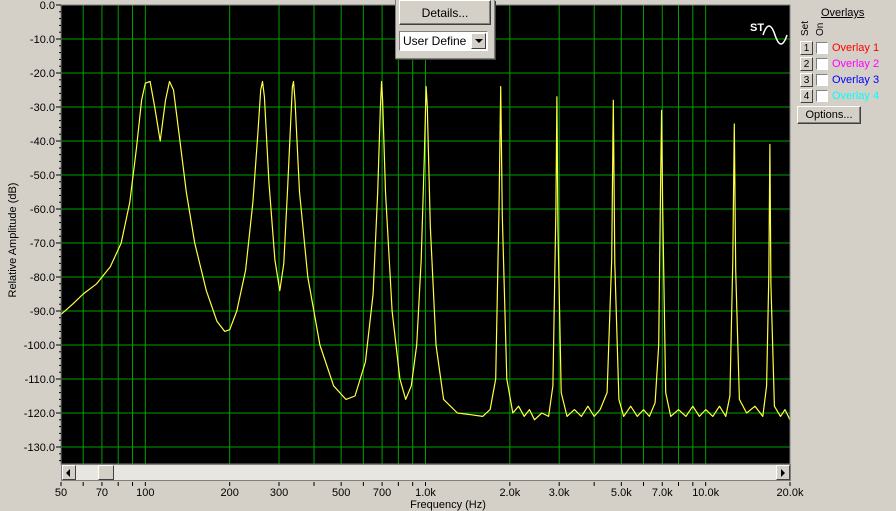  What do you see at coordinates (61, 493) in the screenshot?
I see `x-tick-label: 50` at bounding box center [61, 493].